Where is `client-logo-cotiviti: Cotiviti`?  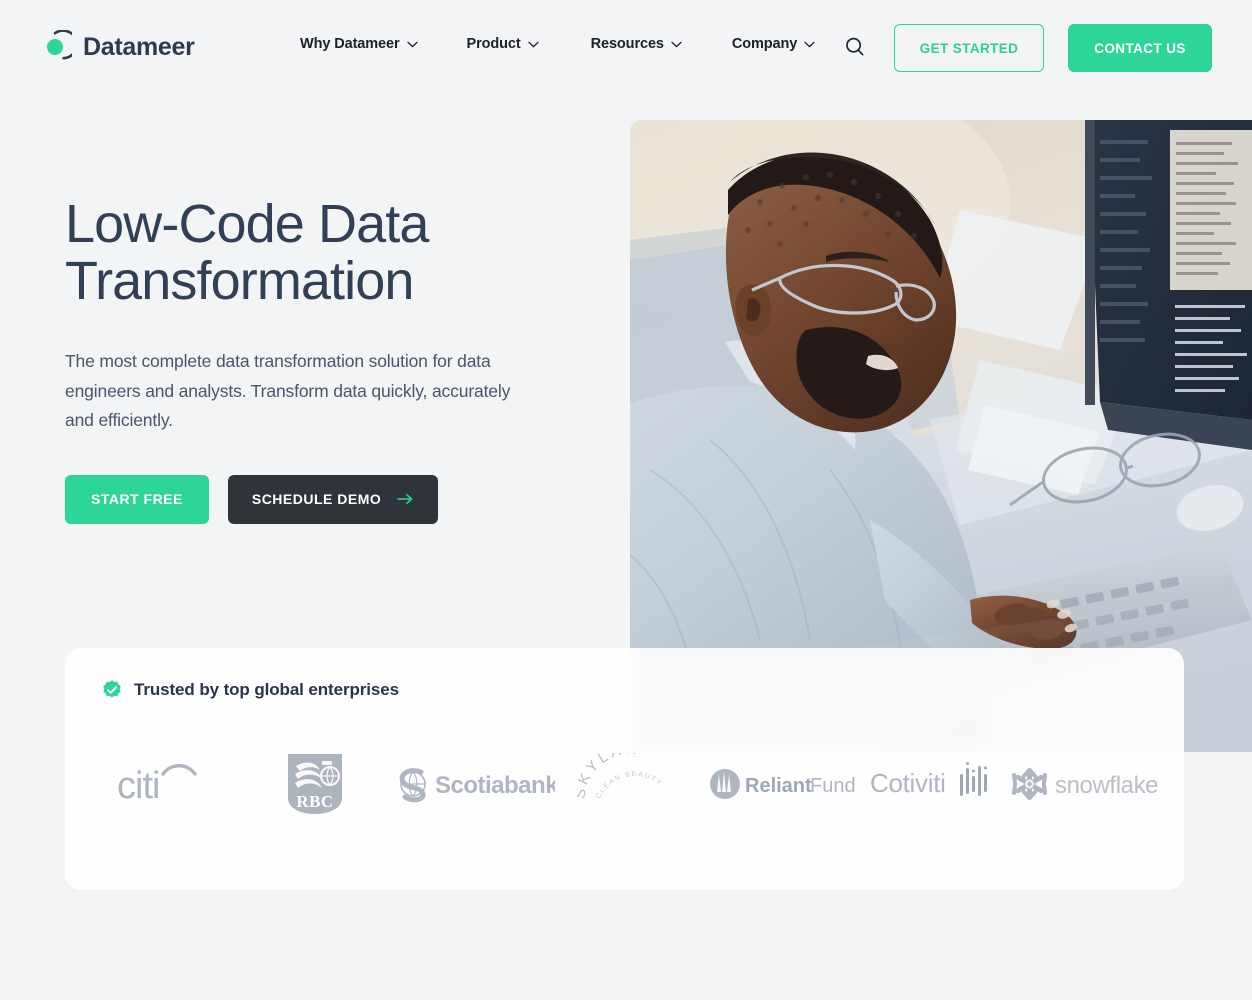 client-logo-cotiviti: Cotiviti is located at coordinates (934, 784).